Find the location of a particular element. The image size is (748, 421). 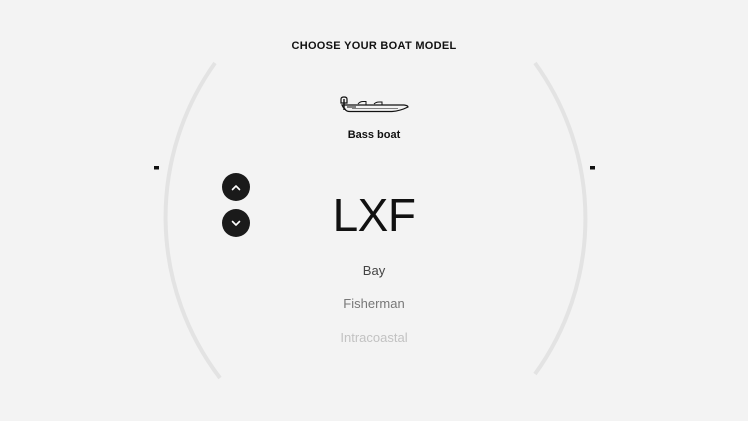

model-option-intracoastal: Intracoastal is located at coordinates (374, 337).